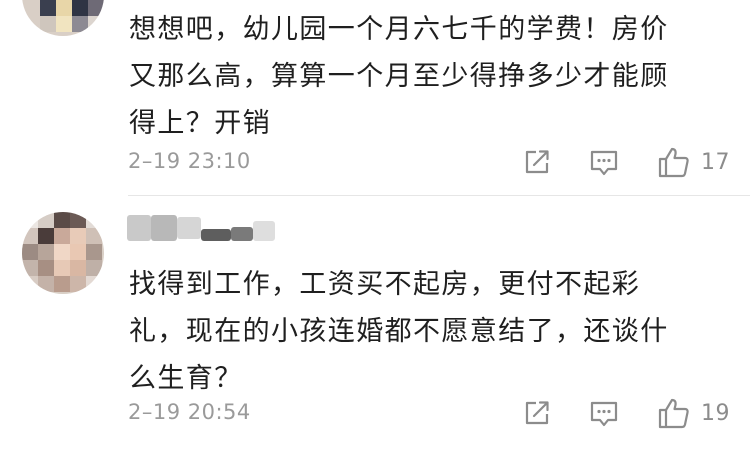 The height and width of the screenshot is (451, 750). What do you see at coordinates (201, 229) in the screenshot?
I see `username-blurred` at bounding box center [201, 229].